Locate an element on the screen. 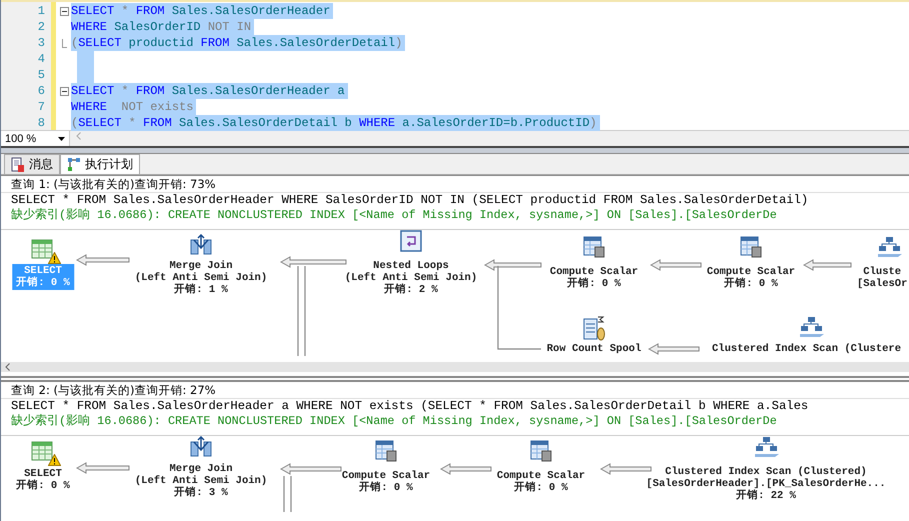 Image resolution: width=909 pixels, height=521 pixels. line-number: 3 is located at coordinates (41, 43).